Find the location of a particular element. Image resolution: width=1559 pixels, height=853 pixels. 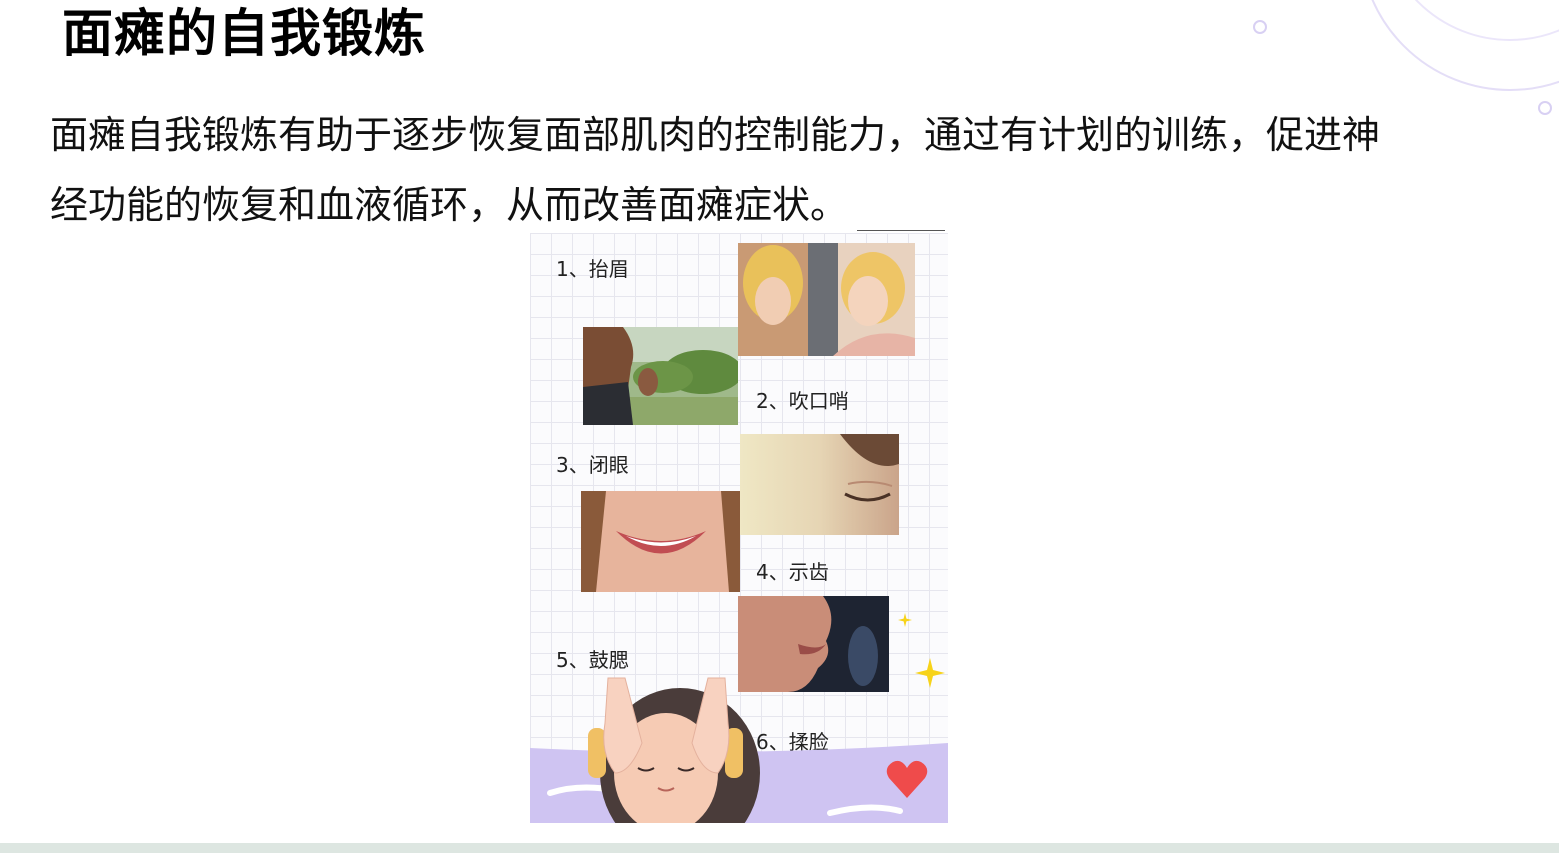

exercise-label-raise-eyebrows: 1、抬眉 is located at coordinates (592, 269).